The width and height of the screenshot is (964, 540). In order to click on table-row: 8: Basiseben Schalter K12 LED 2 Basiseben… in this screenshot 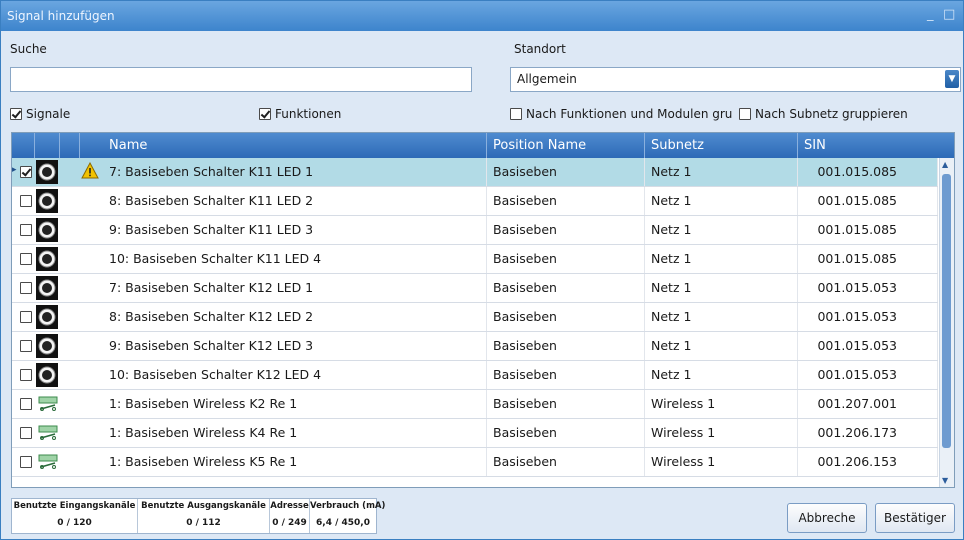, I will do `click(475, 317)`.